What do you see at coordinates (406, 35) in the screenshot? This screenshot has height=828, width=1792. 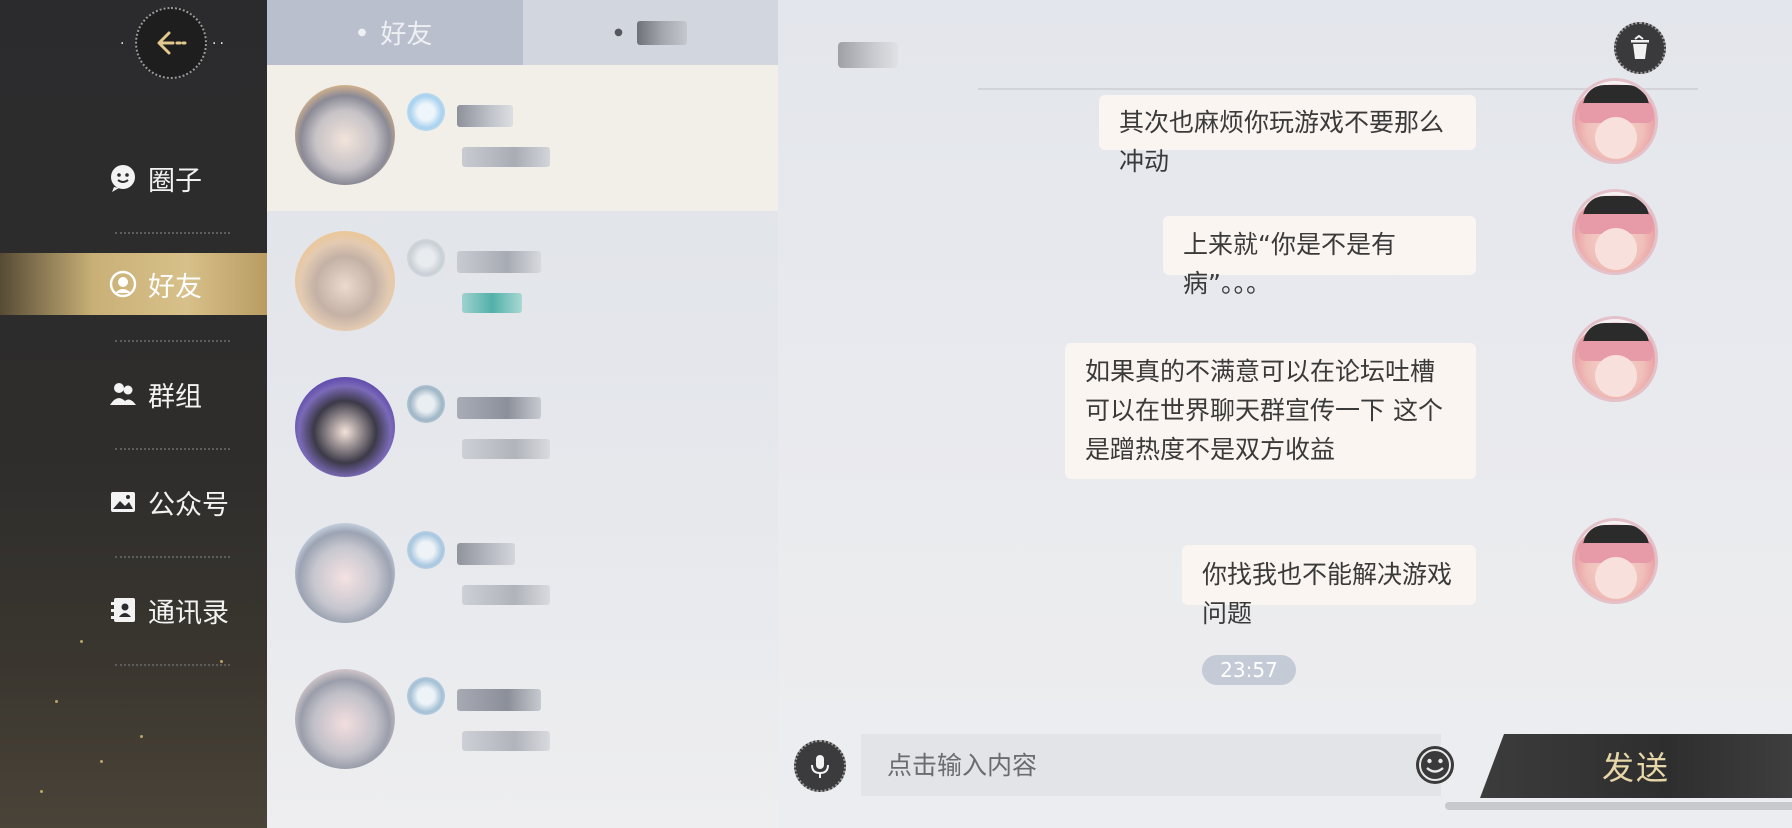 I see `tab-label: 好友` at bounding box center [406, 35].